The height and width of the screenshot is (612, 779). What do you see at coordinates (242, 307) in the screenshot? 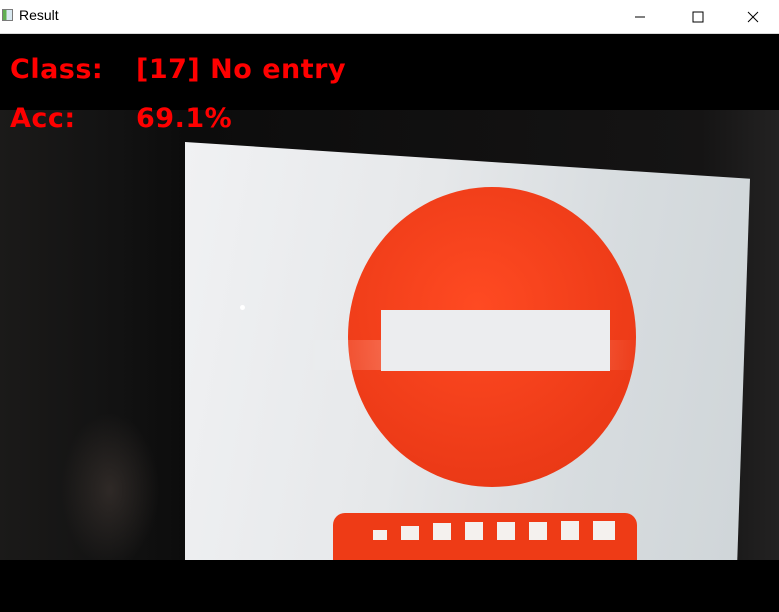
I see `light-reflection-dot` at bounding box center [242, 307].